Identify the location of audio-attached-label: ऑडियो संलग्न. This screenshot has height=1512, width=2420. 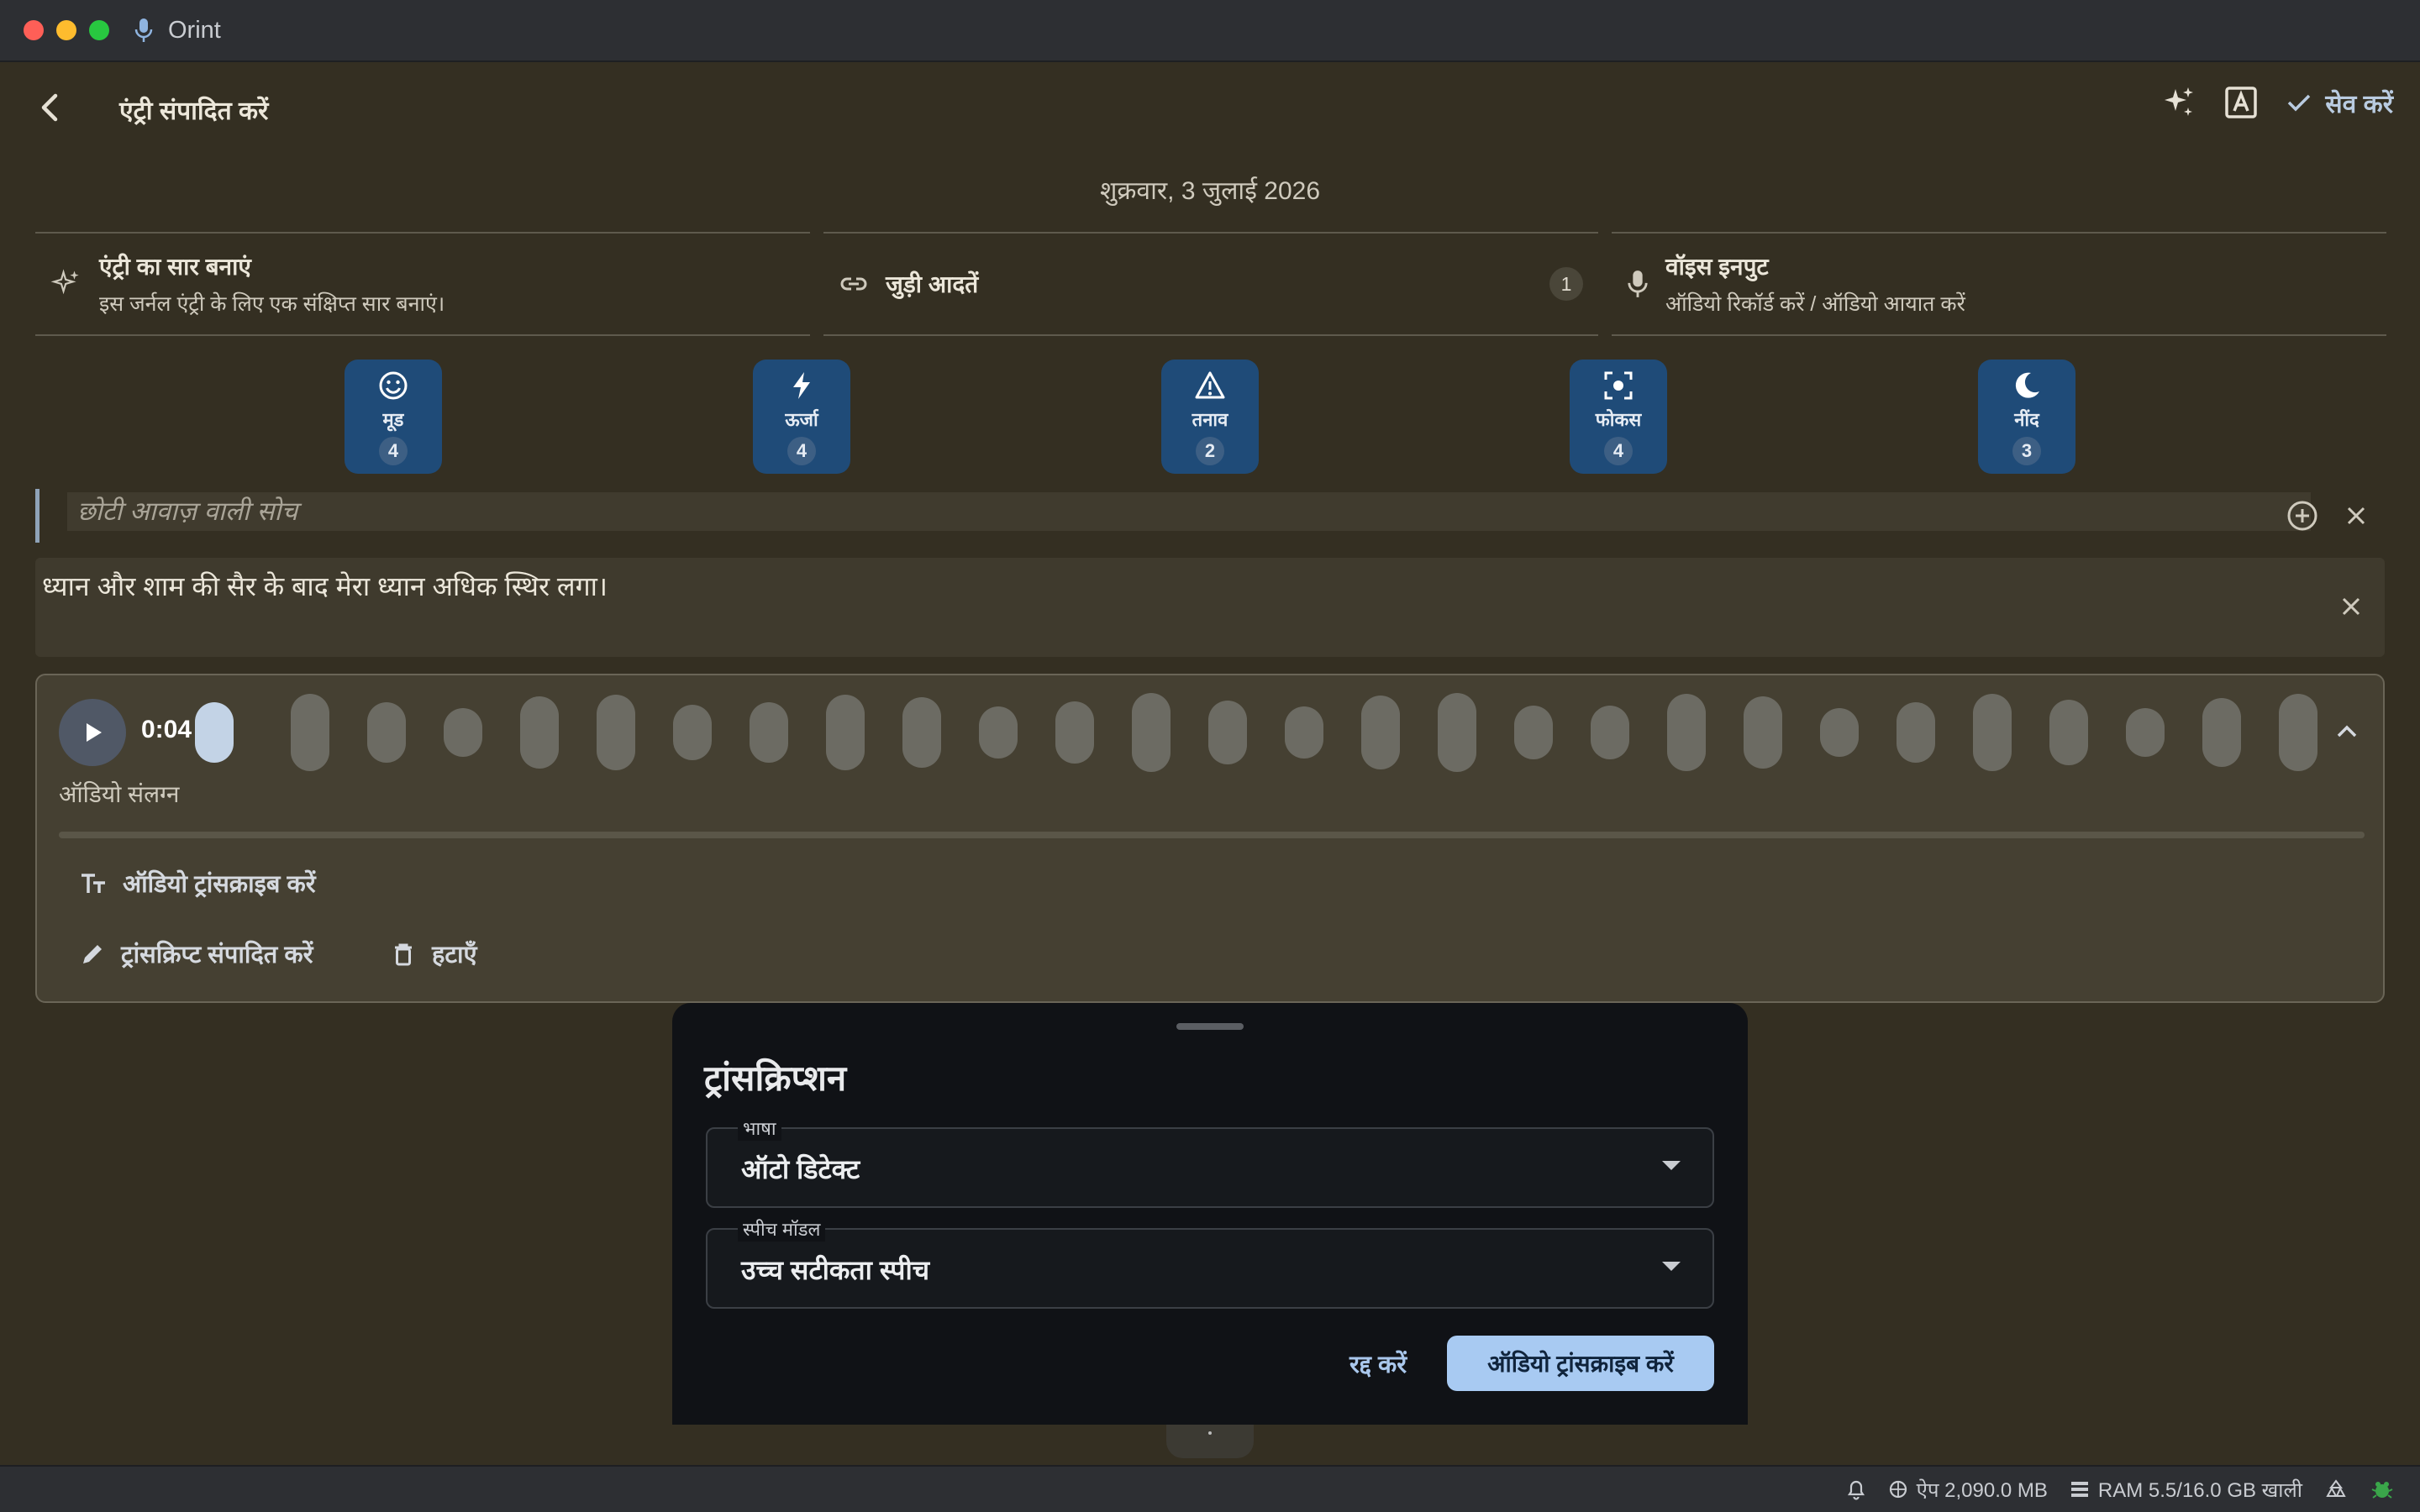
(120, 794).